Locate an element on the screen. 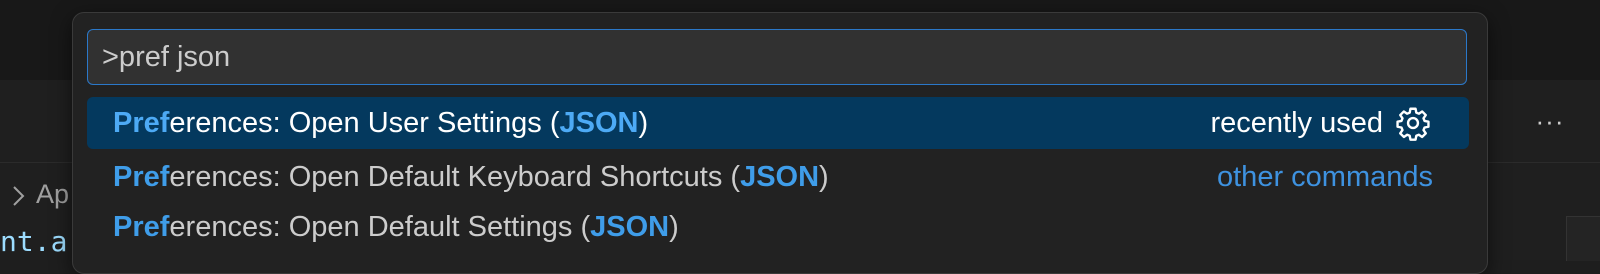  minimap-scroll is located at coordinates (1583, 238).